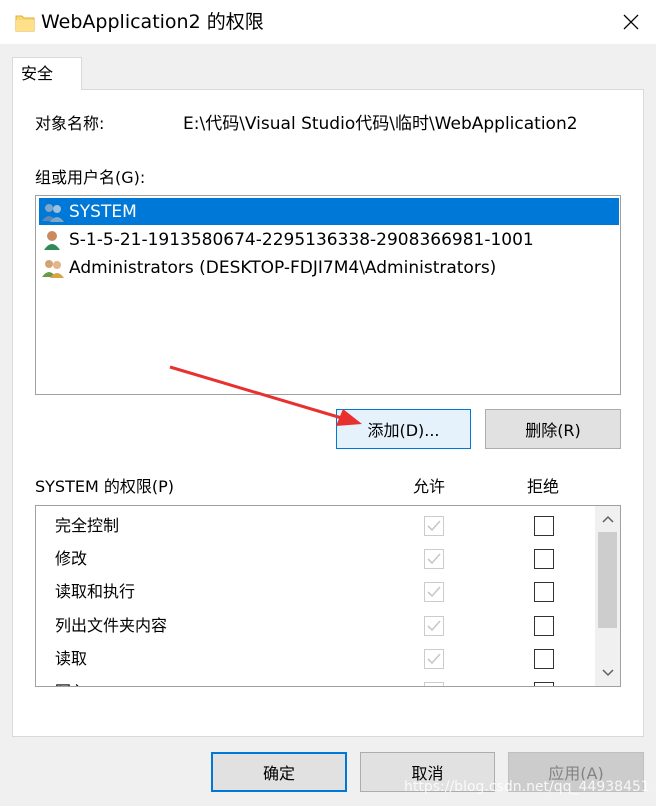 This screenshot has width=656, height=806. I want to click on watermark-text: https://blog.csdn.net/qq_44938451, so click(527, 787).